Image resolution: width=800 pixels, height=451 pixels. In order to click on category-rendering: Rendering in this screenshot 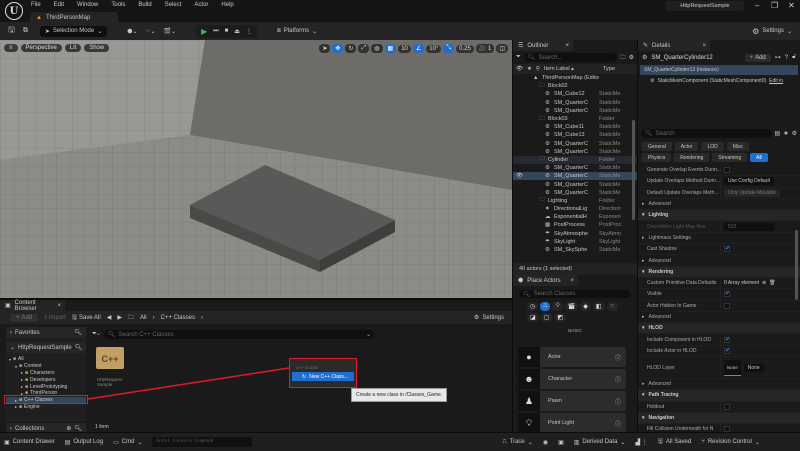, I will do `click(692, 157)`.